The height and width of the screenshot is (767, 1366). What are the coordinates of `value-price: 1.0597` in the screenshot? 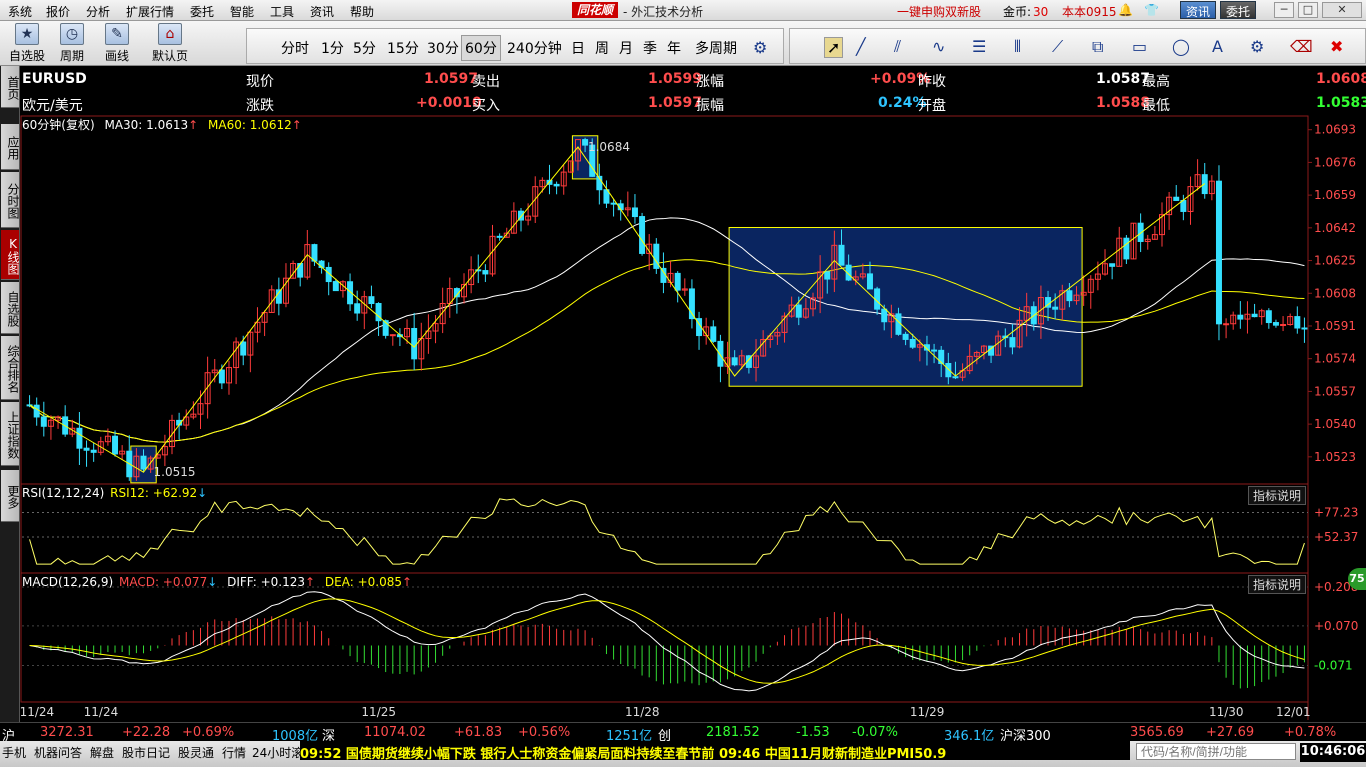 It's located at (451, 79).